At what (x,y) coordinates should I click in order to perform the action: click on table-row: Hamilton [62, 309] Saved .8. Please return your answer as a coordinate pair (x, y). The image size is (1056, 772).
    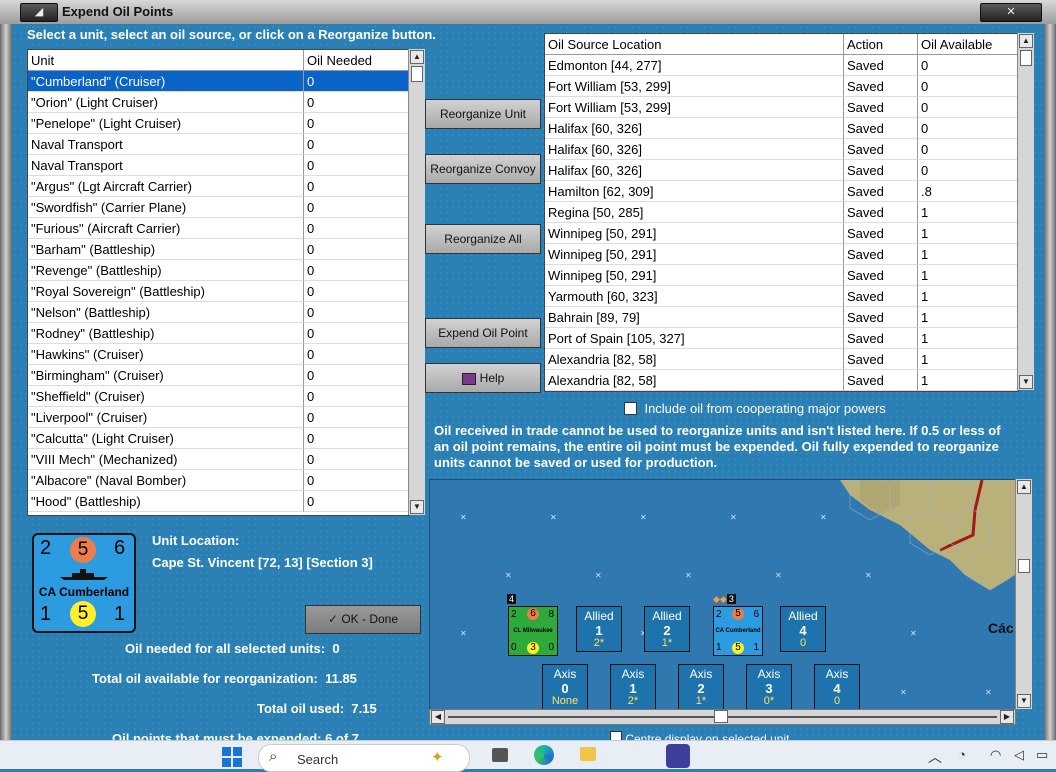
    Looking at the image, I should click on (781, 191).